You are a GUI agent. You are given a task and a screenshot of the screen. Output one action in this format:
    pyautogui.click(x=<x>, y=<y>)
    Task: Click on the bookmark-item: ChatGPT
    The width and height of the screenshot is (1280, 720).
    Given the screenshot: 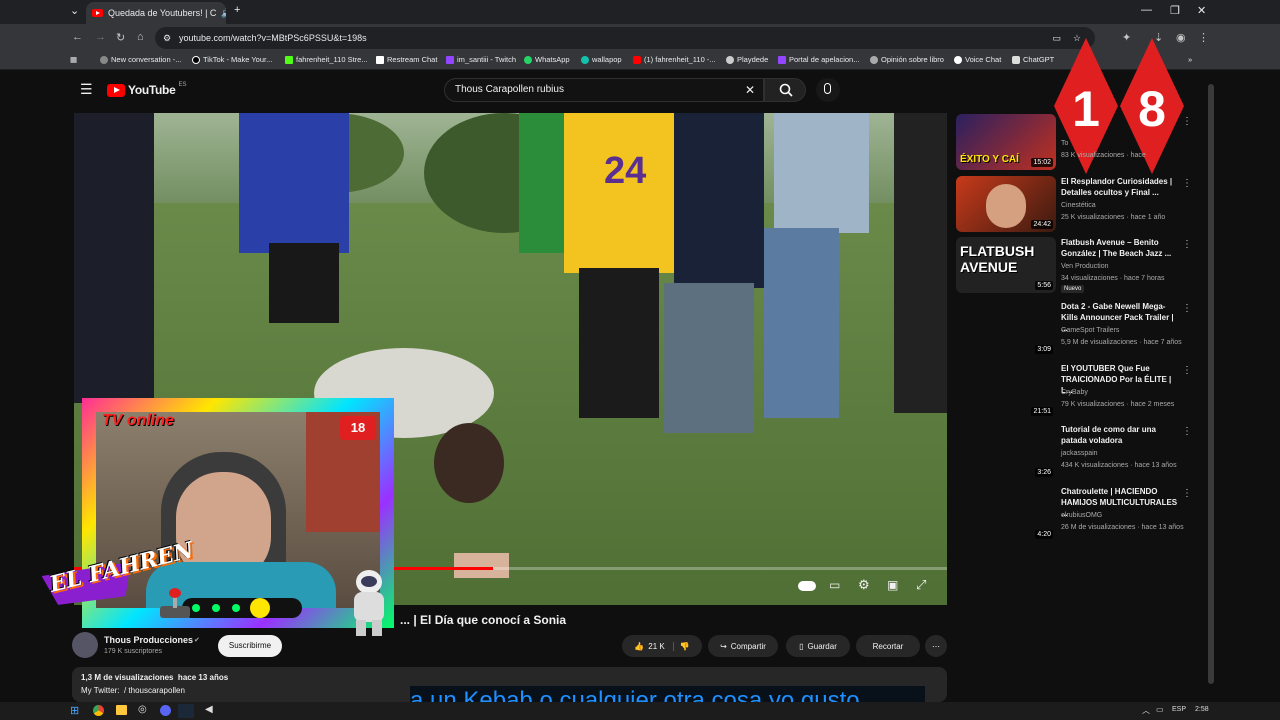 What is the action you would take?
    pyautogui.click(x=1033, y=59)
    